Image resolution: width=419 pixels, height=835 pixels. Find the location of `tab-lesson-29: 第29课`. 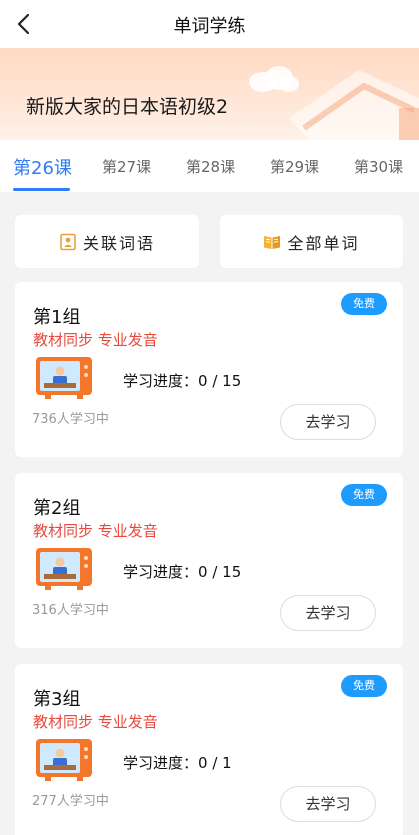

tab-lesson-29: 第29课 is located at coordinates (294, 166).